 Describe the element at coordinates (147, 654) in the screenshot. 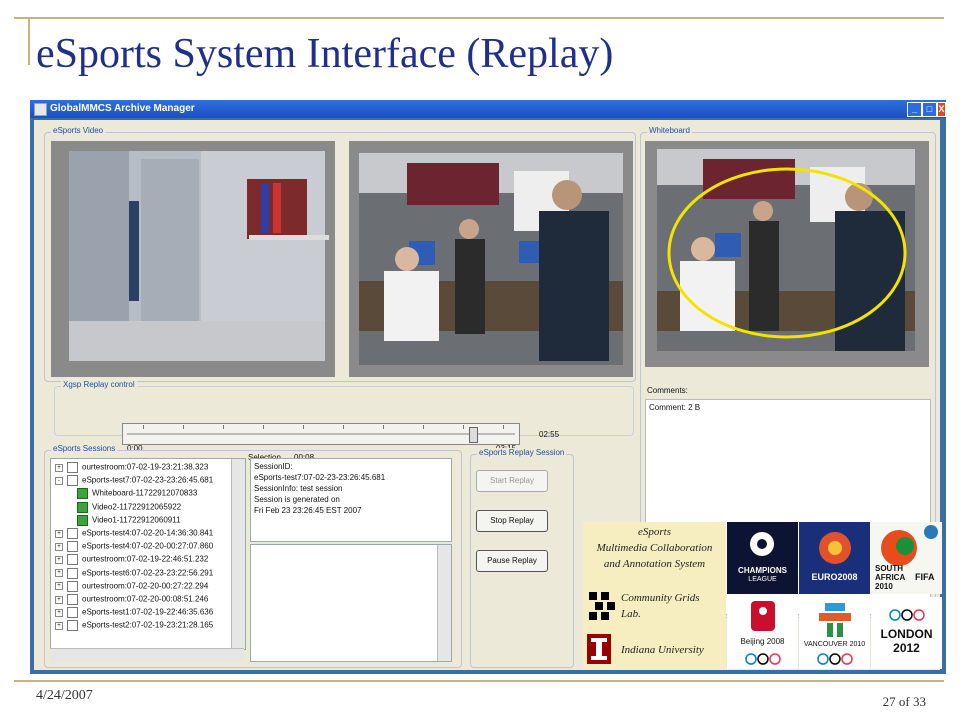

I see `tree-horizontal-scrollbar` at that location.